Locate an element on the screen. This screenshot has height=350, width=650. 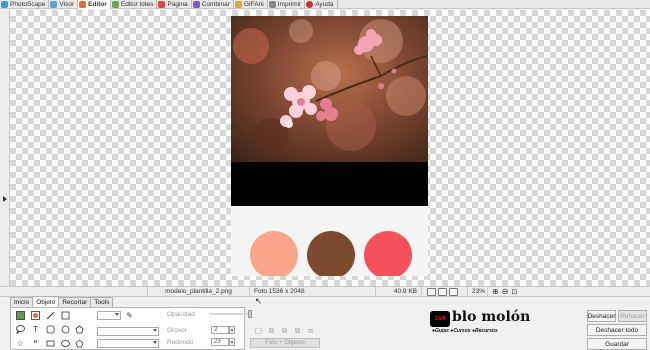
status-zoom: 23% is located at coordinates (478, 291).